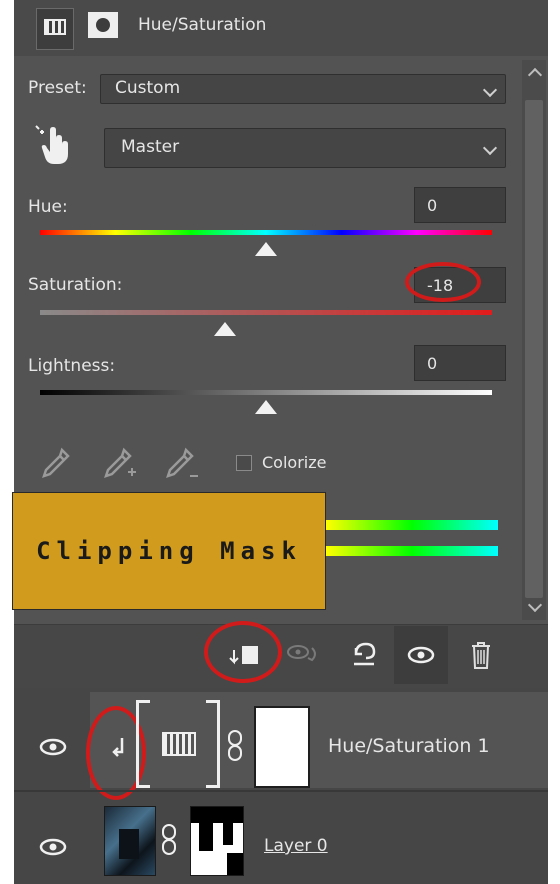  What do you see at coordinates (178, 744) in the screenshot?
I see `adjustment-thumbnail` at bounding box center [178, 744].